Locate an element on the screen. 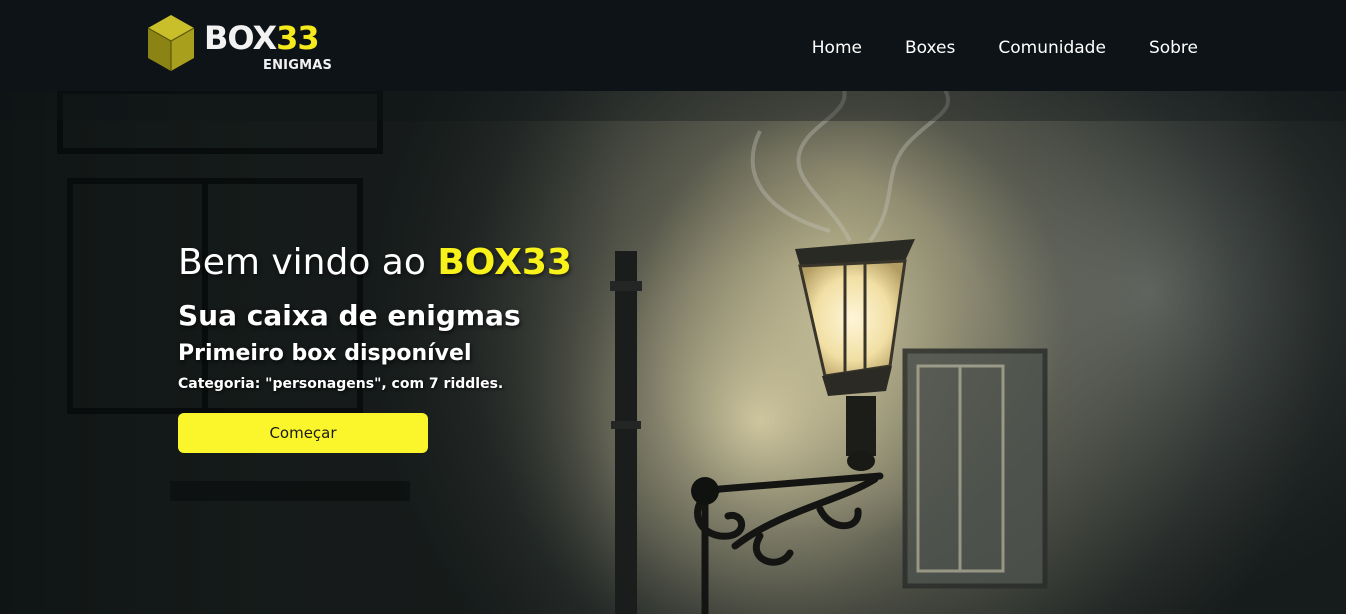 The image size is (1346, 614). logo-word-number: 33 is located at coordinates (298, 38).